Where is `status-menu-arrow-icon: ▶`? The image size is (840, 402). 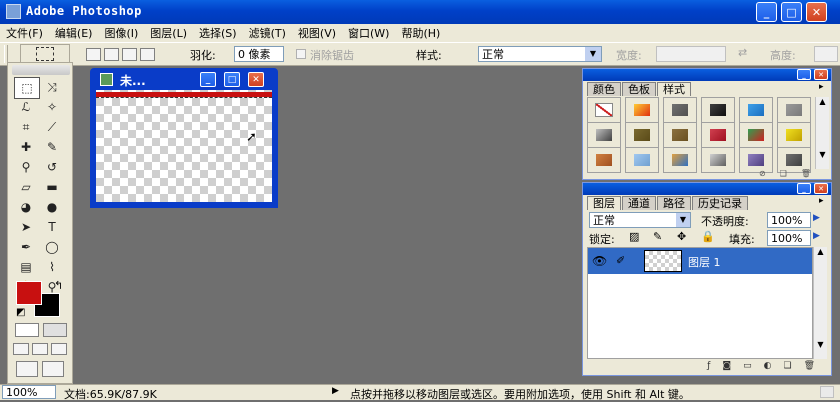 status-menu-arrow-icon: ▶ is located at coordinates (335, 391).